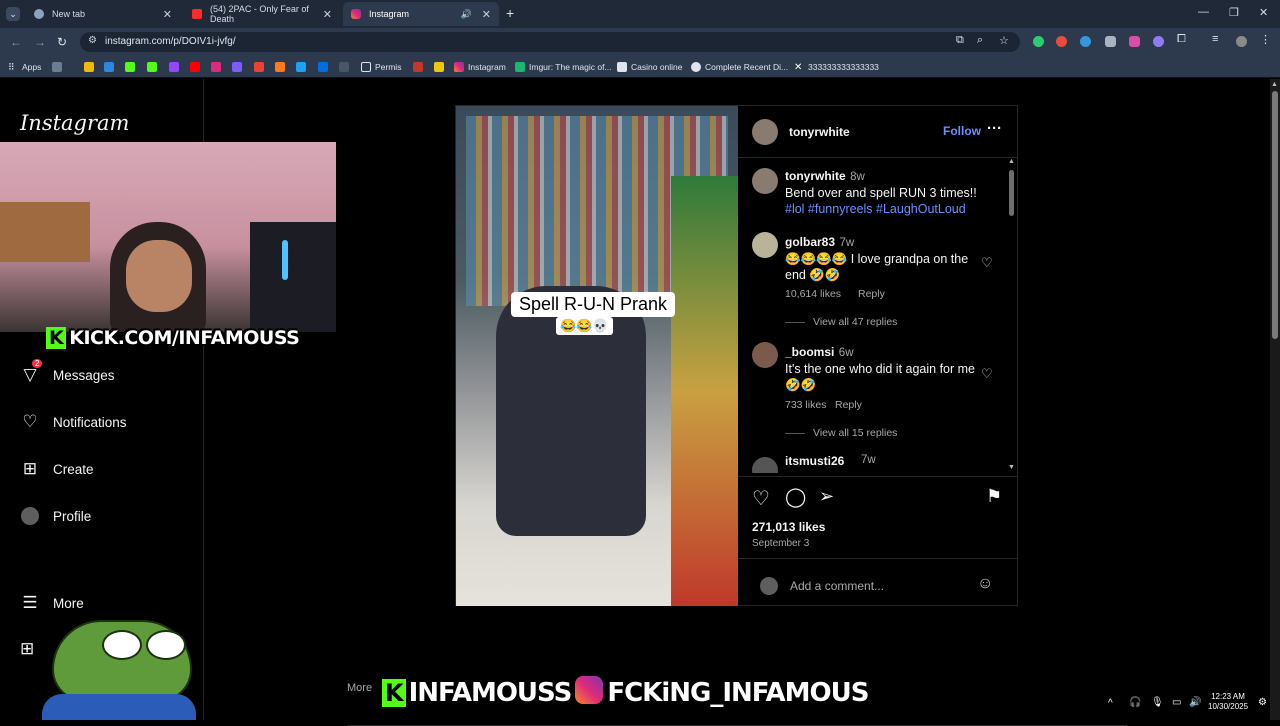 The image size is (1280, 726). What do you see at coordinates (1275, 399) in the screenshot?
I see `page-scrollbar: ▲` at bounding box center [1275, 399].